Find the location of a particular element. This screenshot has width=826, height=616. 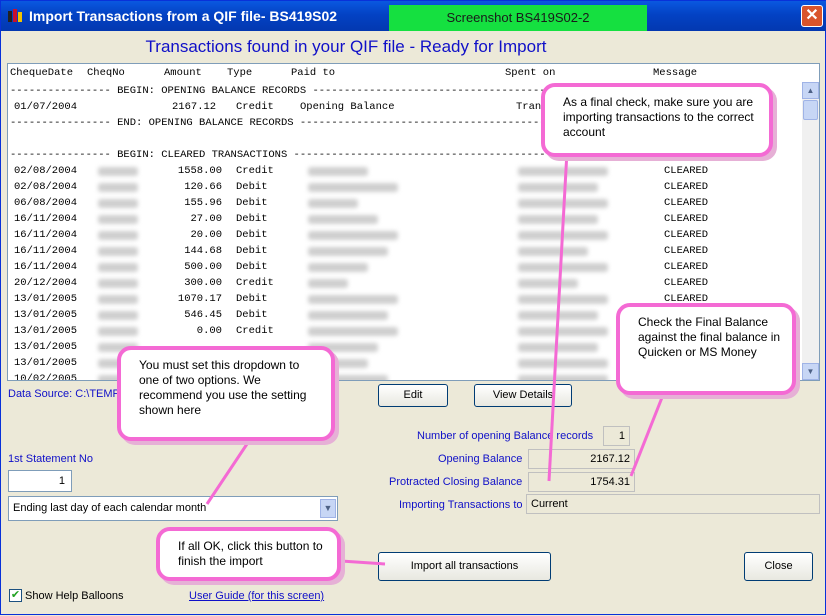

opening-count-value: 1 is located at coordinates (616, 436).